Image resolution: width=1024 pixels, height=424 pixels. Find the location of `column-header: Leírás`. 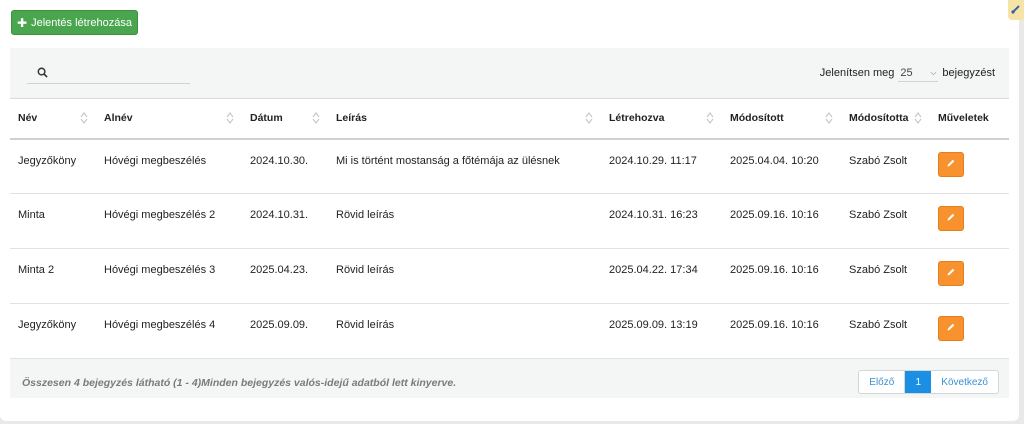

column-header: Leírás is located at coordinates (464, 119).